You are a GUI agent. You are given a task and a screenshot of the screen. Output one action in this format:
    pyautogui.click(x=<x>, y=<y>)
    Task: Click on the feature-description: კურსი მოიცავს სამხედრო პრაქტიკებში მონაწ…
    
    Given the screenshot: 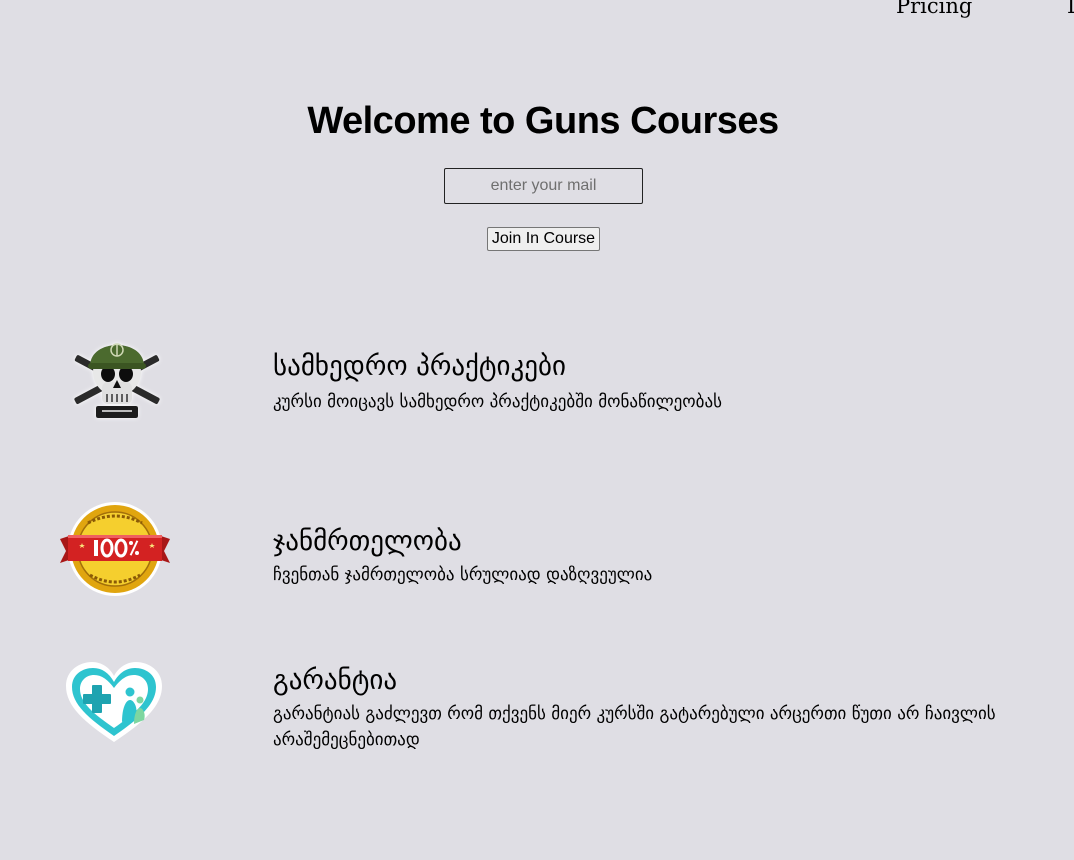 What is the action you would take?
    pyautogui.click(x=497, y=402)
    